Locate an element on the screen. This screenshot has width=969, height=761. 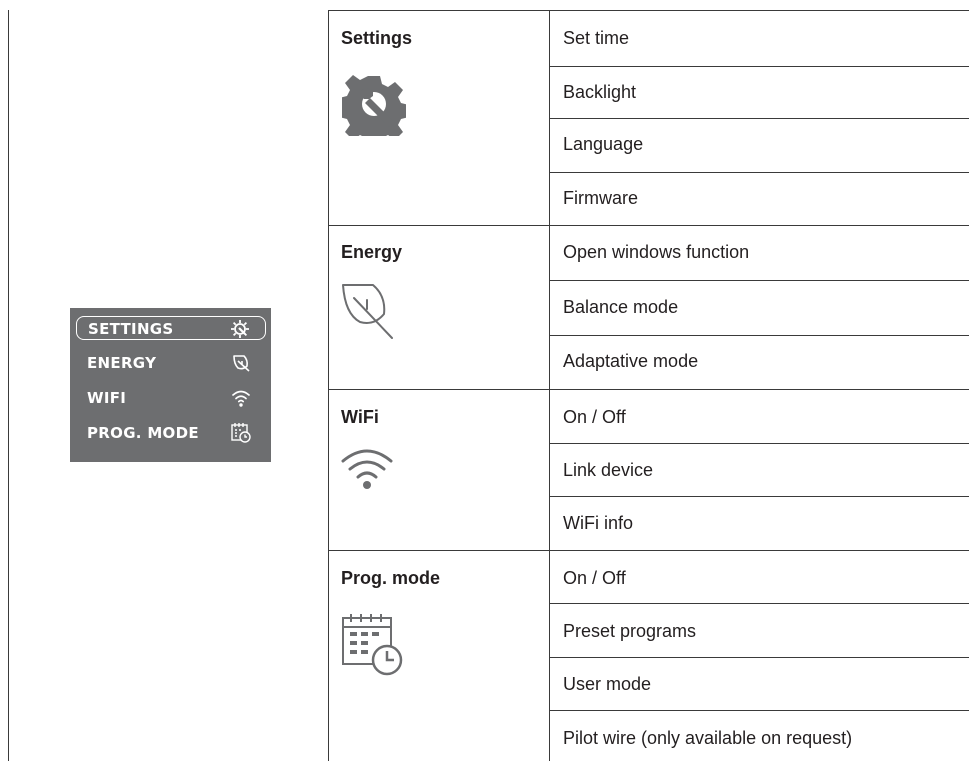
option-link-device: Link device is located at coordinates (608, 470).